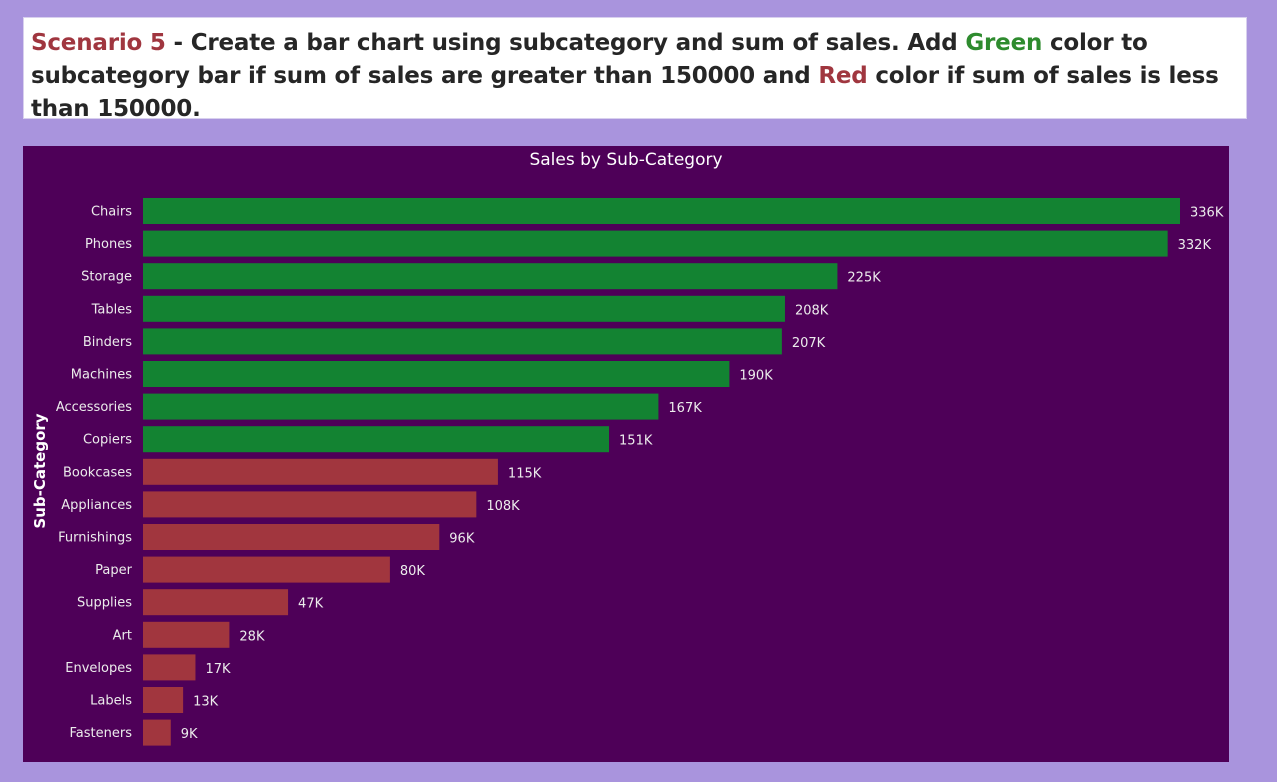 Image resolution: width=1277 pixels, height=782 pixels. I want to click on data-label-furnishings: 96K, so click(462, 539).